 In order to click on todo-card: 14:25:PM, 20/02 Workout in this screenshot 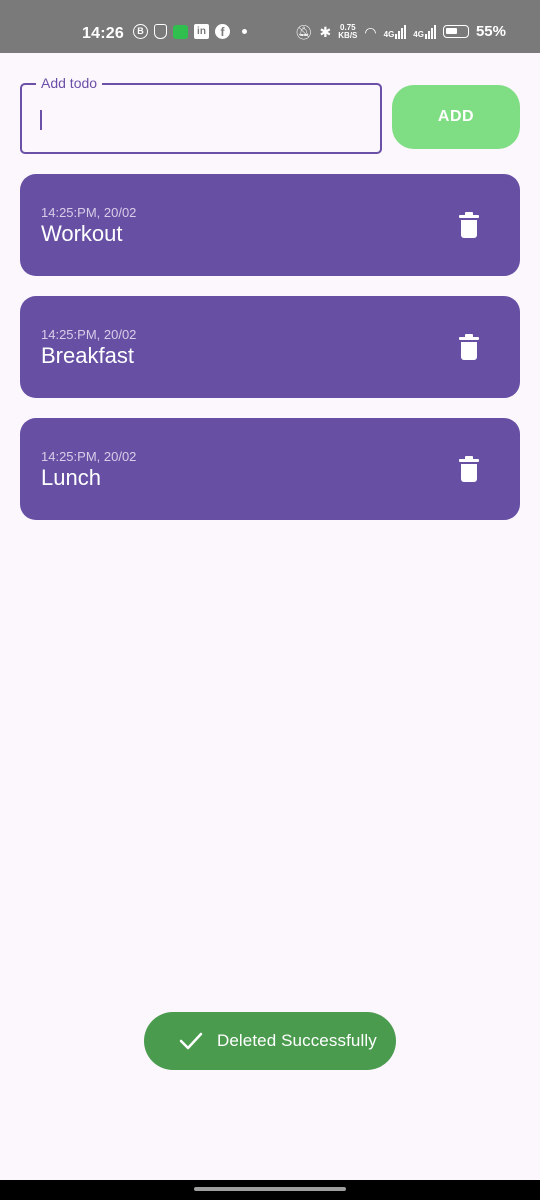, I will do `click(270, 225)`.